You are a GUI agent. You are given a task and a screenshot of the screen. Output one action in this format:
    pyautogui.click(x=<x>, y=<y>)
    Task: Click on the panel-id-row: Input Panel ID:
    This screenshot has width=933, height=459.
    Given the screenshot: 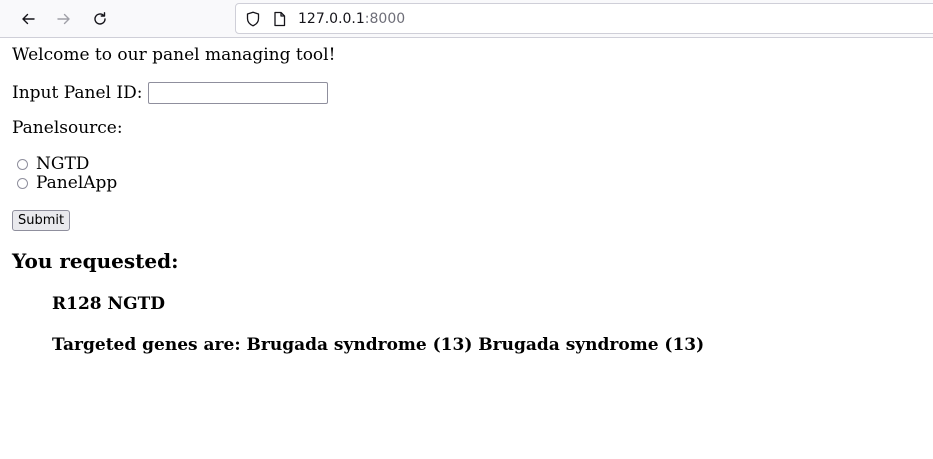 What is the action you would take?
    pyautogui.click(x=170, y=93)
    